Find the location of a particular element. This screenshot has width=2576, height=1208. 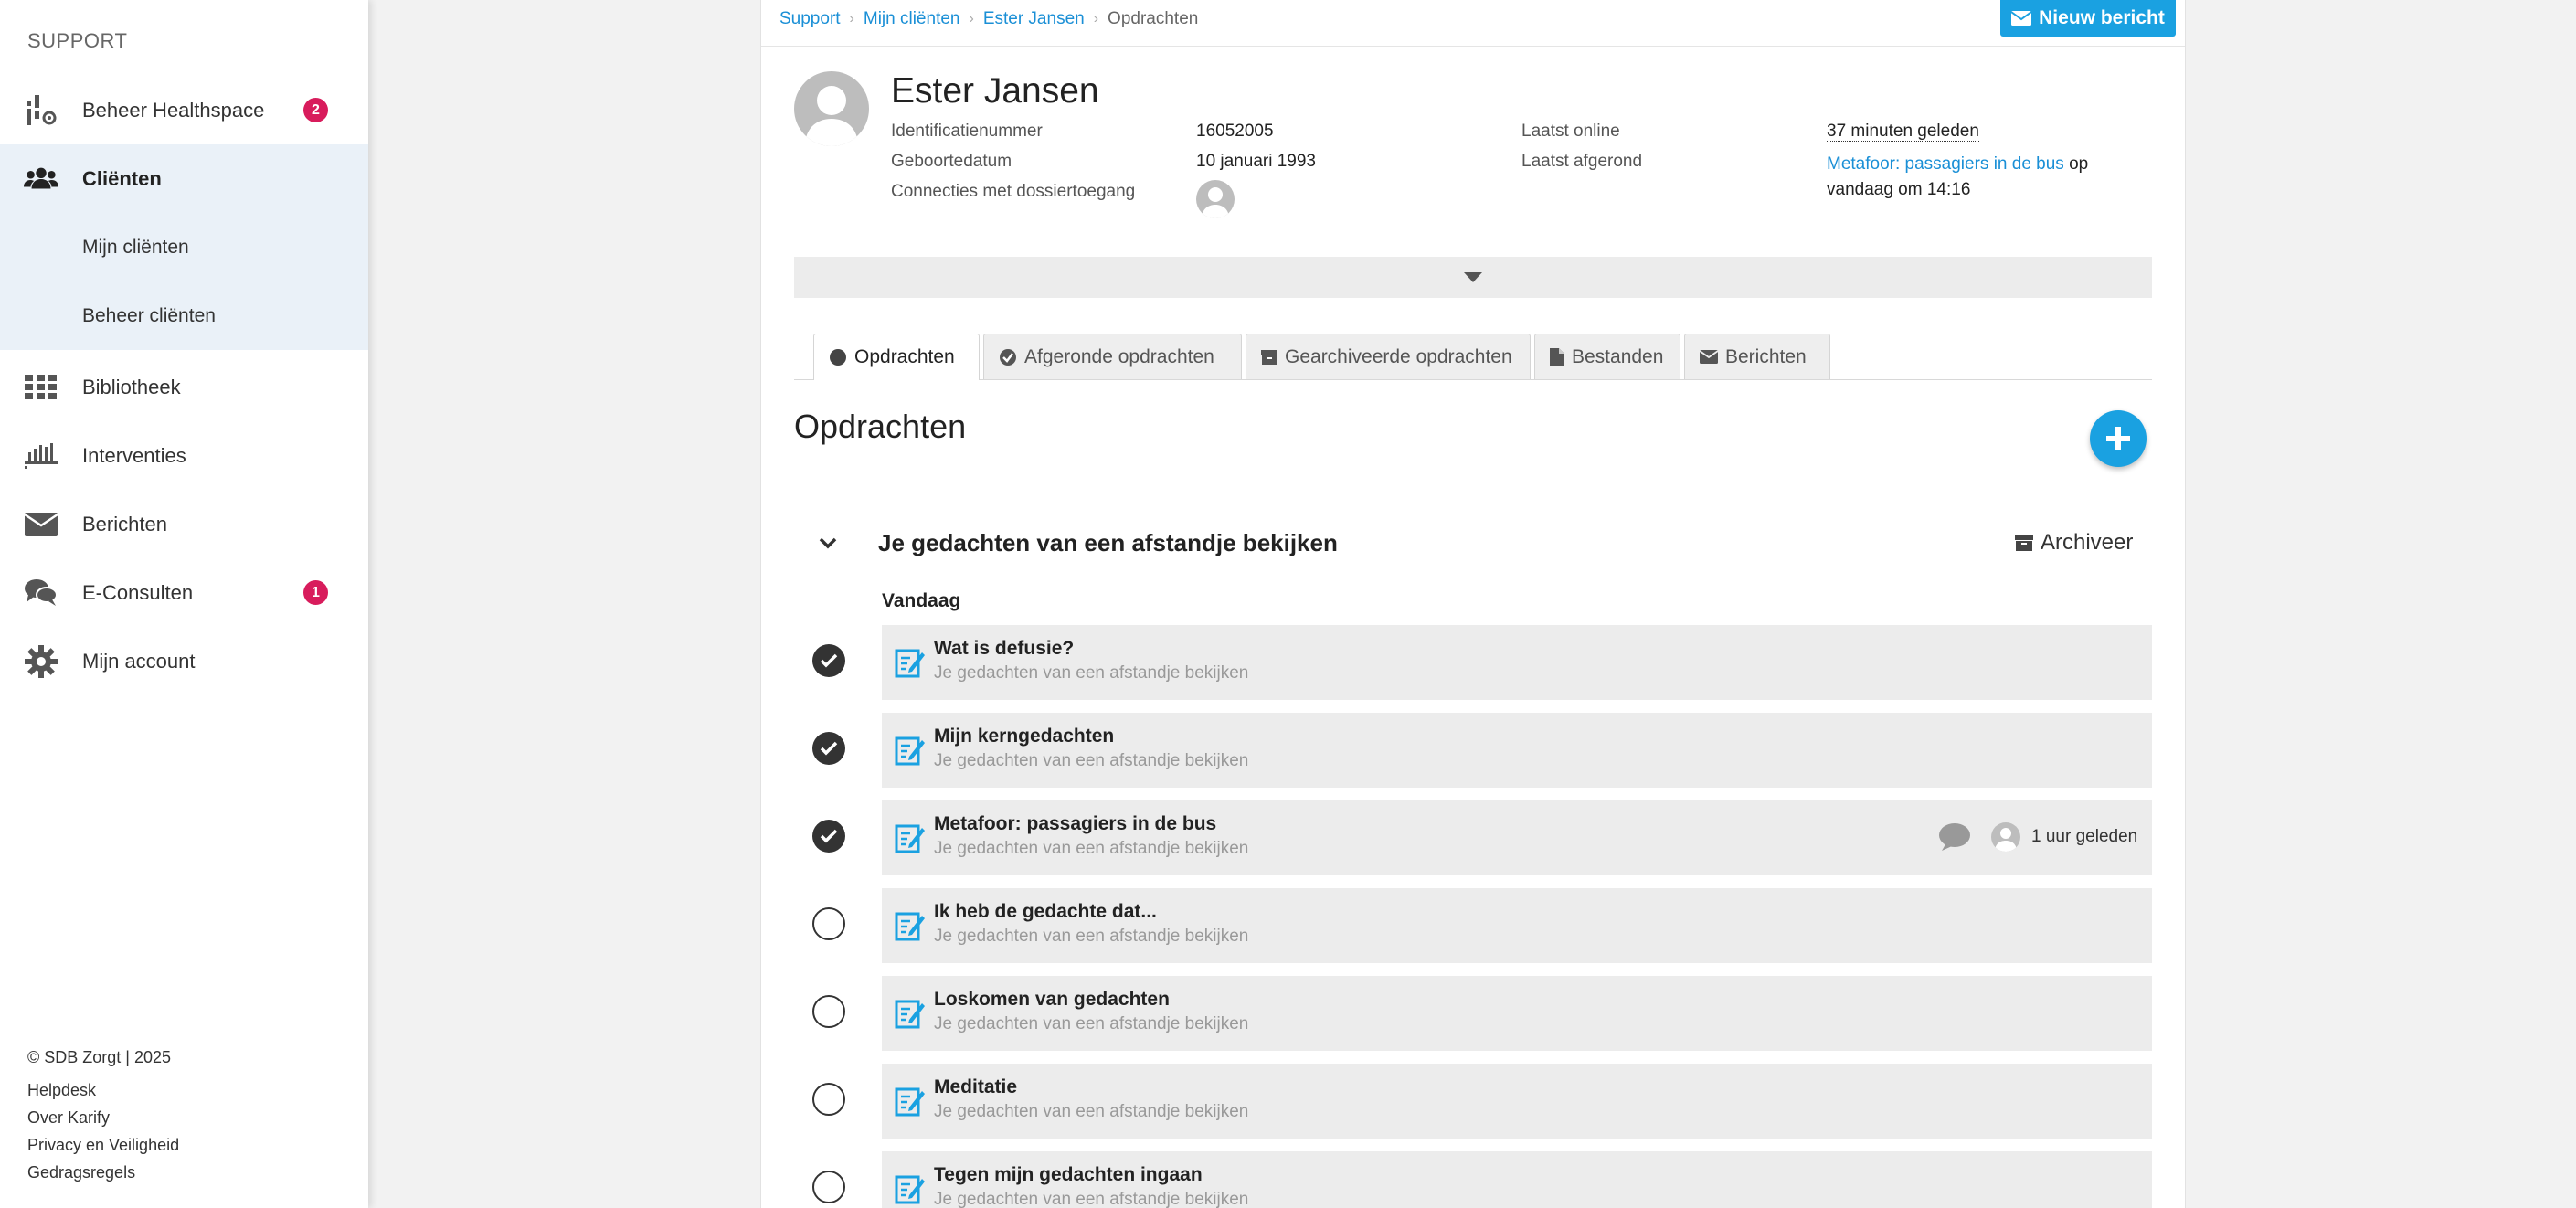

sidebar-item-berichten: Berichten is located at coordinates (184, 524).